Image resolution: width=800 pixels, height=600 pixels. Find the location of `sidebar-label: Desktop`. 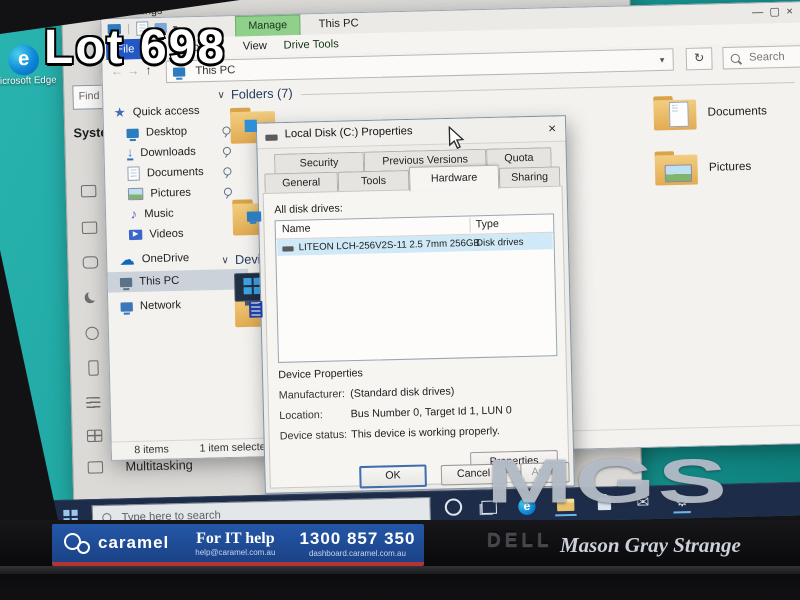

sidebar-label: Desktop is located at coordinates (166, 132).